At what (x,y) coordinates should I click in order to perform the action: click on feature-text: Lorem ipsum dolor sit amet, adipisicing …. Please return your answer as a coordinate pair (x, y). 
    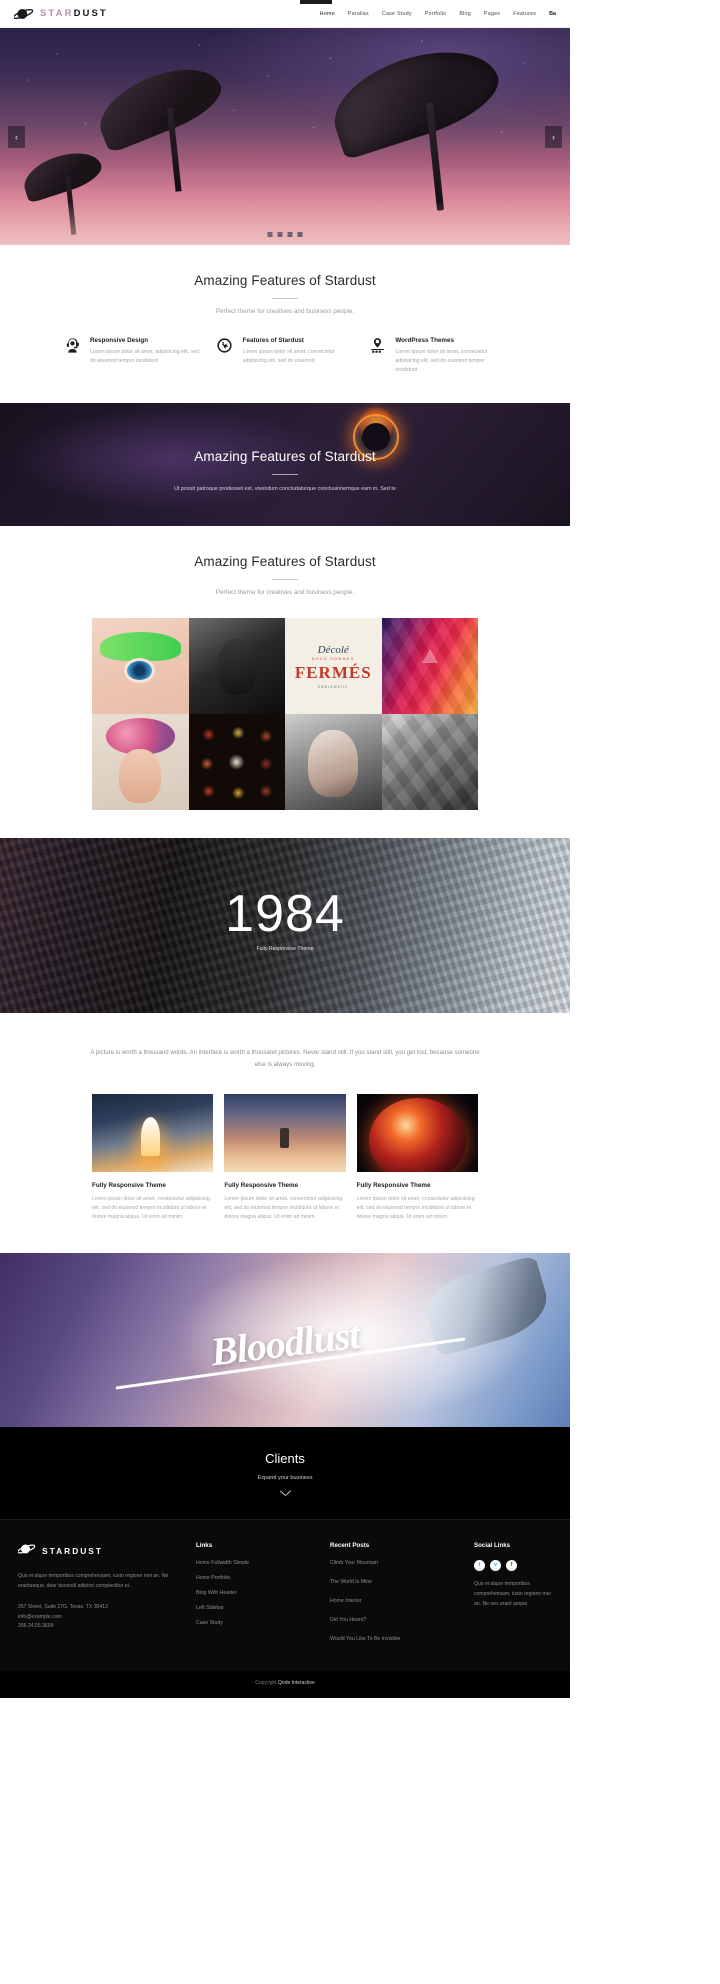
    Looking at the image, I should click on (144, 357).